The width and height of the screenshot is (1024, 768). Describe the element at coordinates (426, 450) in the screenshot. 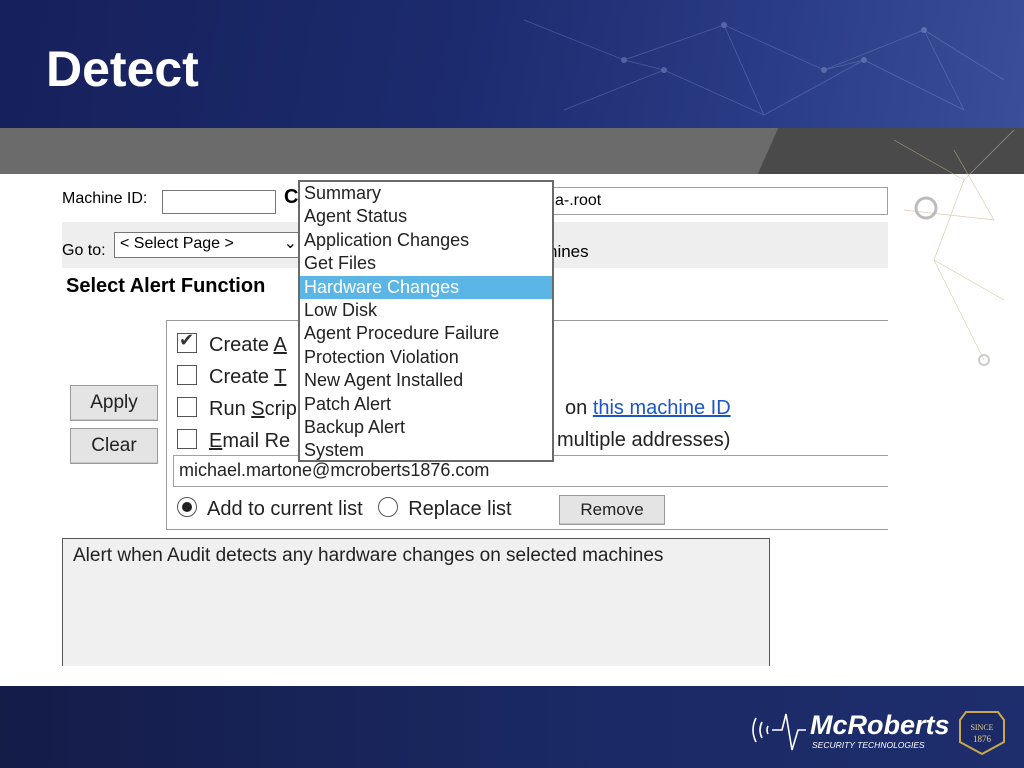

I see `dropdown-item-system: System` at that location.